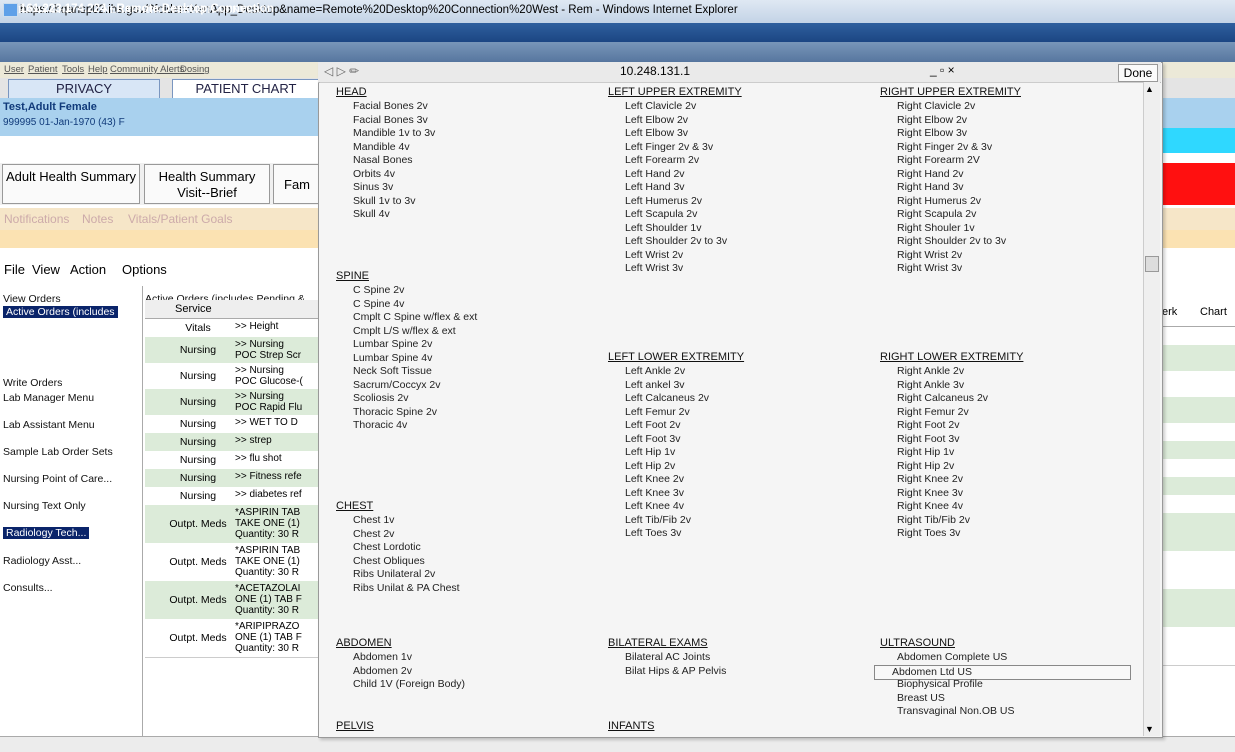 This screenshot has height=752, width=1235. I want to click on exam-item: Left Clavicle 2v, so click(652, 106).